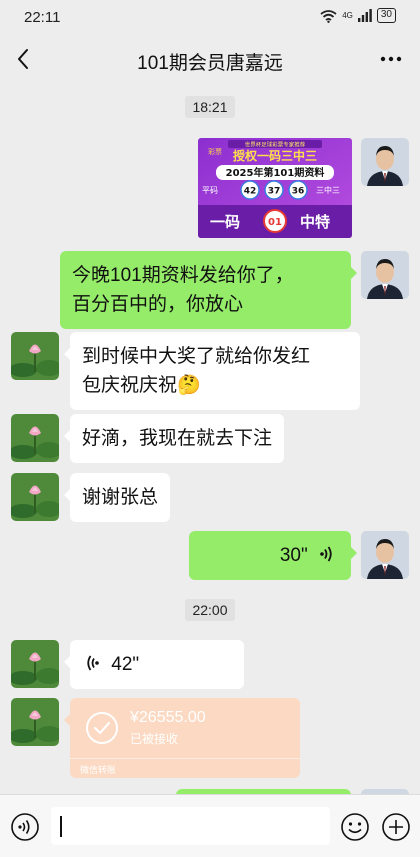  Describe the element at coordinates (210, 107) in the screenshot. I see `timestamp: 18:21` at that location.